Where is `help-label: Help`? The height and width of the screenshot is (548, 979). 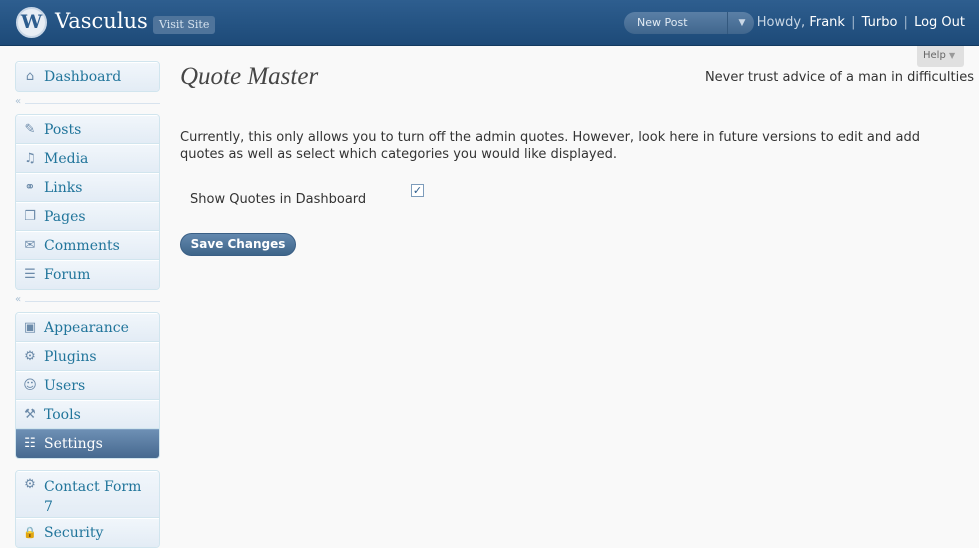
help-label: Help is located at coordinates (934, 55).